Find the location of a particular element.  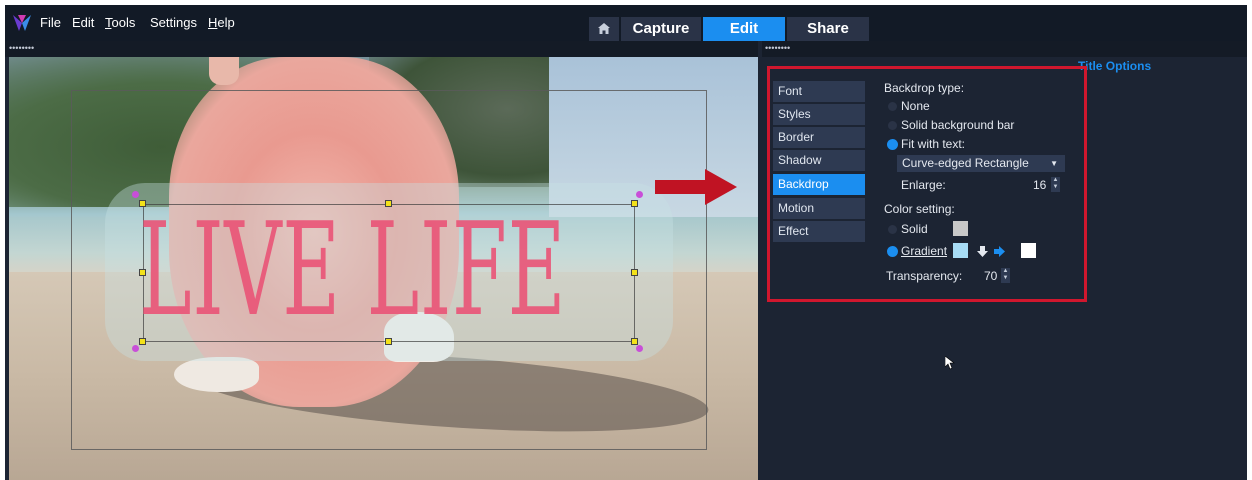

enlarge-value: 16 is located at coordinates (1039, 185).